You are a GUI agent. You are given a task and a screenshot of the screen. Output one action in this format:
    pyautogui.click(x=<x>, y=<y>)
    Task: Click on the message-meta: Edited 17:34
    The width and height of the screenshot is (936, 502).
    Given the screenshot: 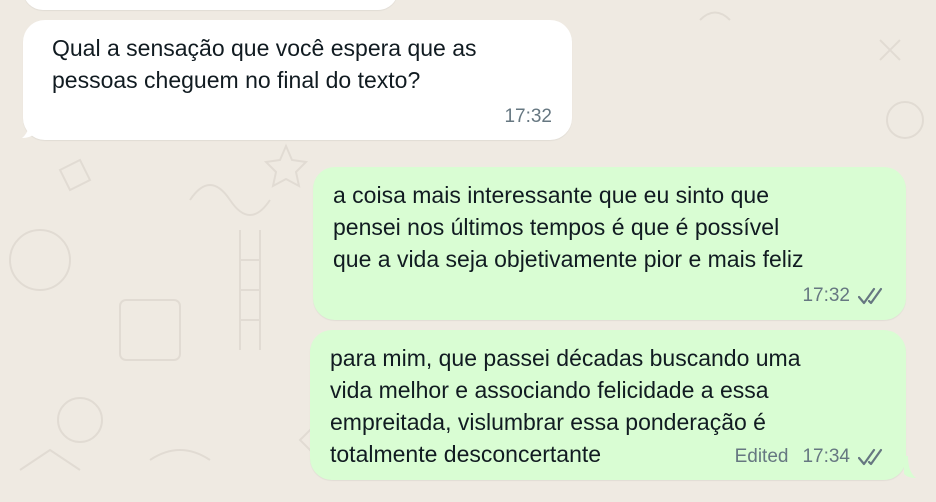 What is the action you would take?
    pyautogui.click(x=811, y=457)
    